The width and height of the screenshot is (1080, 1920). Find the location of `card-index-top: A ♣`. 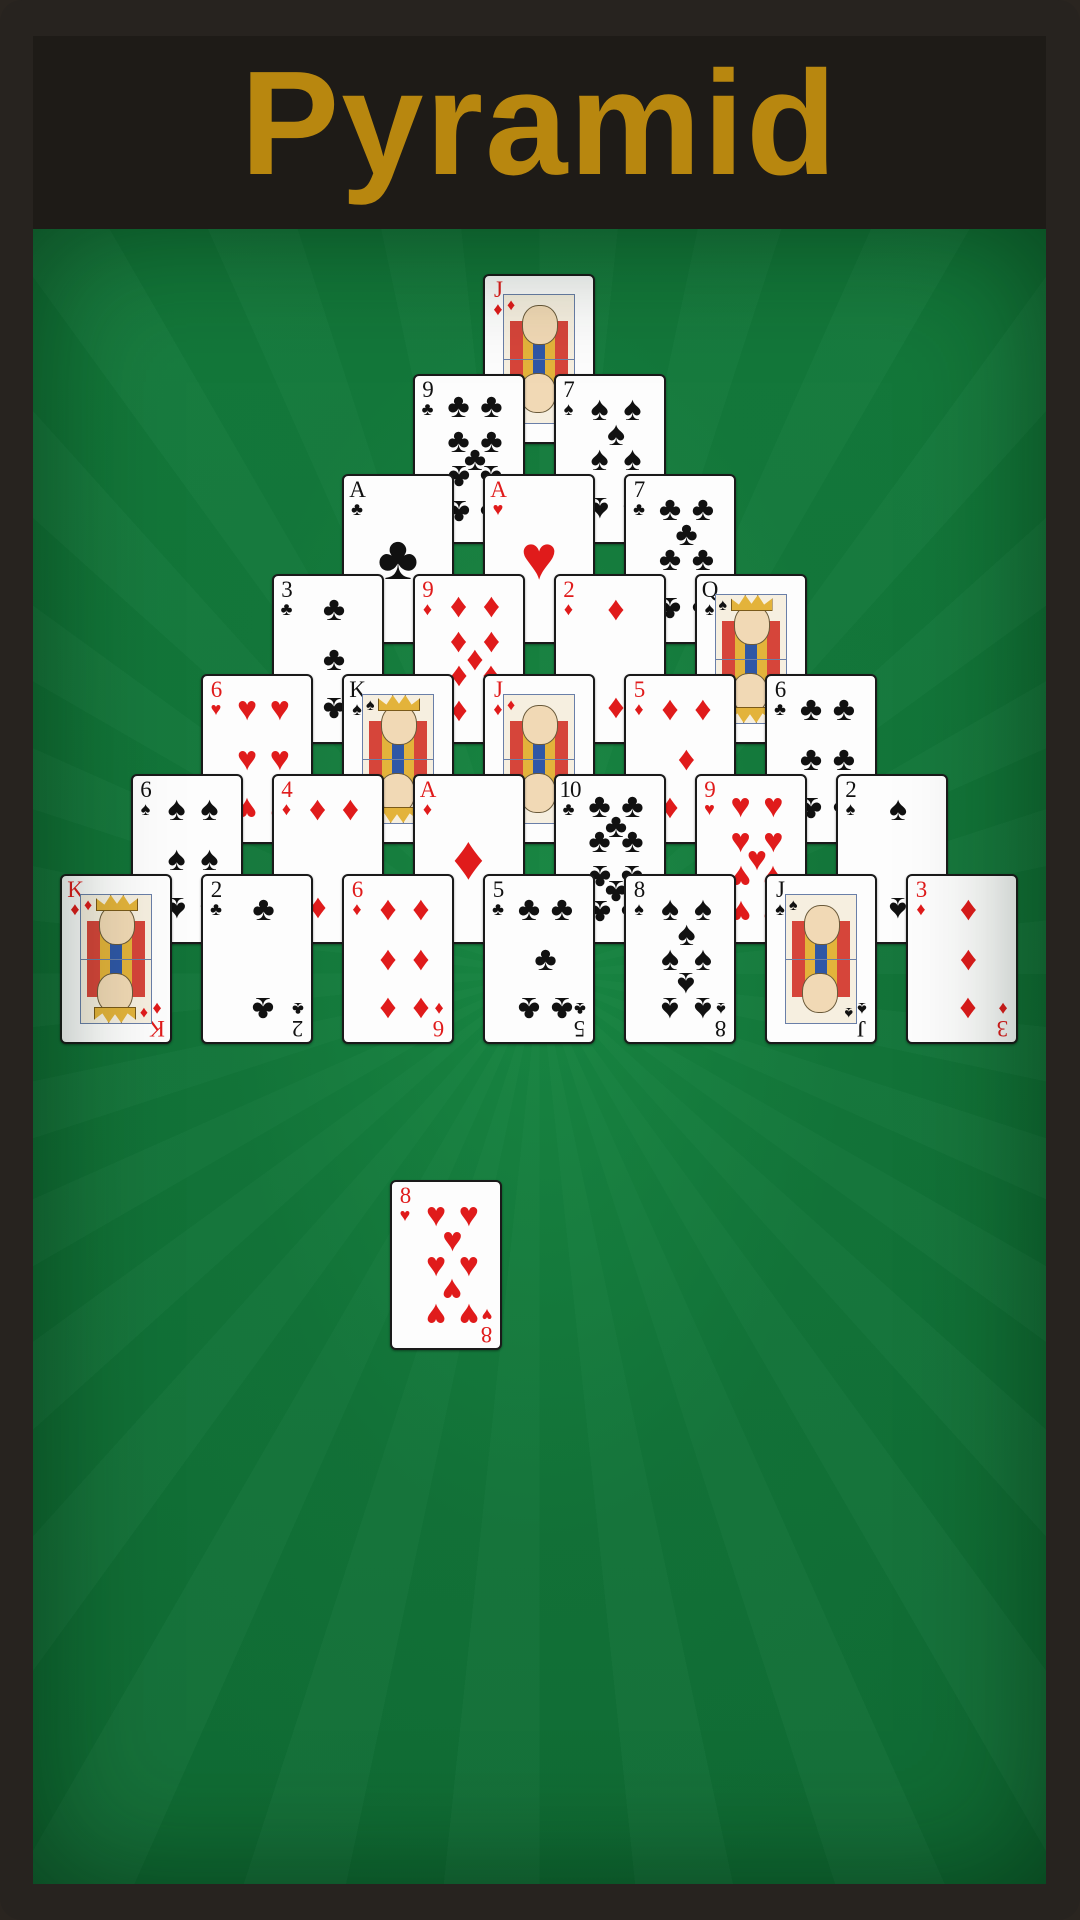

card-index-top: A ♣ is located at coordinates (357, 498).